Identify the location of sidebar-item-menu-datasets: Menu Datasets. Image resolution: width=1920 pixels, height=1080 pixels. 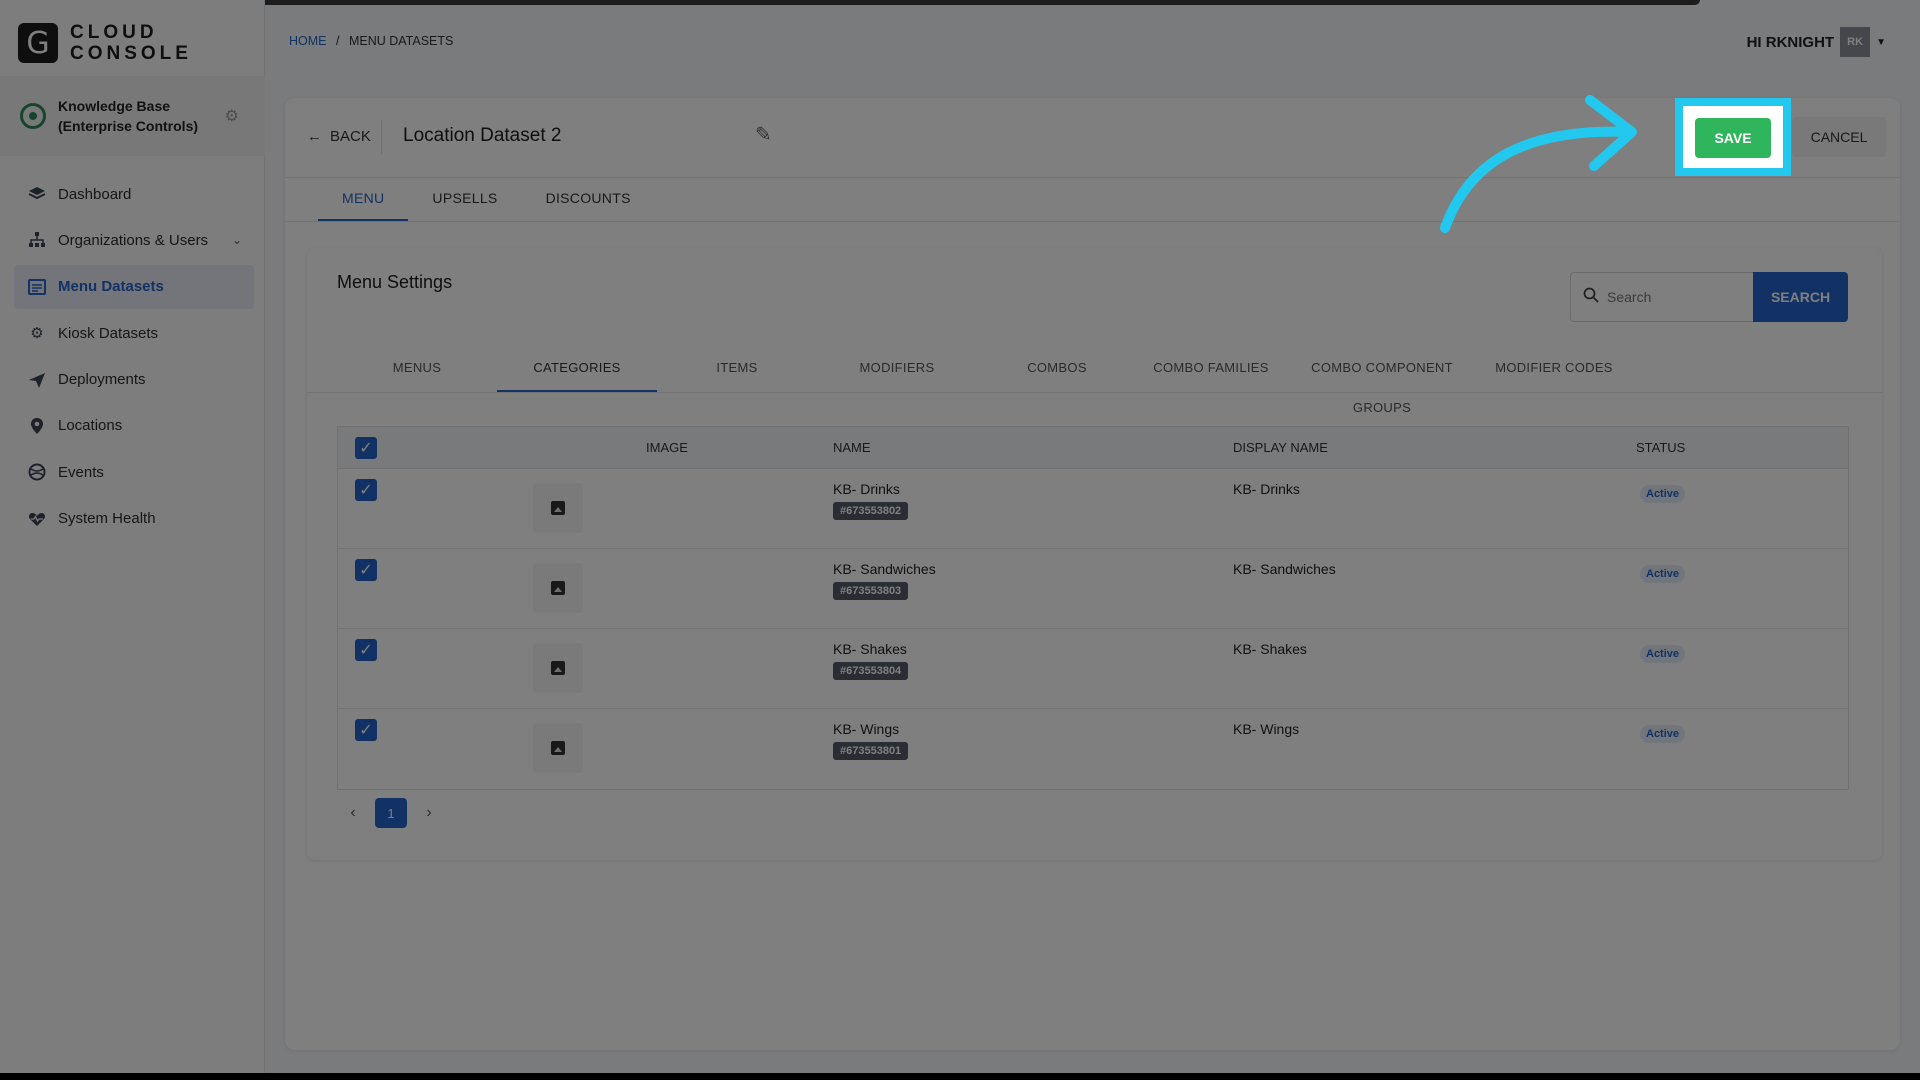
(134, 286).